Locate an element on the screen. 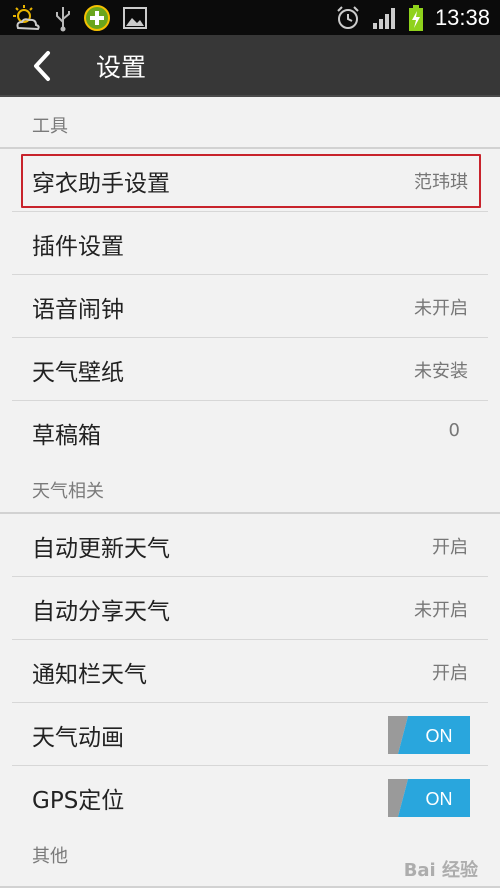 This screenshot has width=500, height=888. item-label: 自动更新天气 is located at coordinates (101, 549).